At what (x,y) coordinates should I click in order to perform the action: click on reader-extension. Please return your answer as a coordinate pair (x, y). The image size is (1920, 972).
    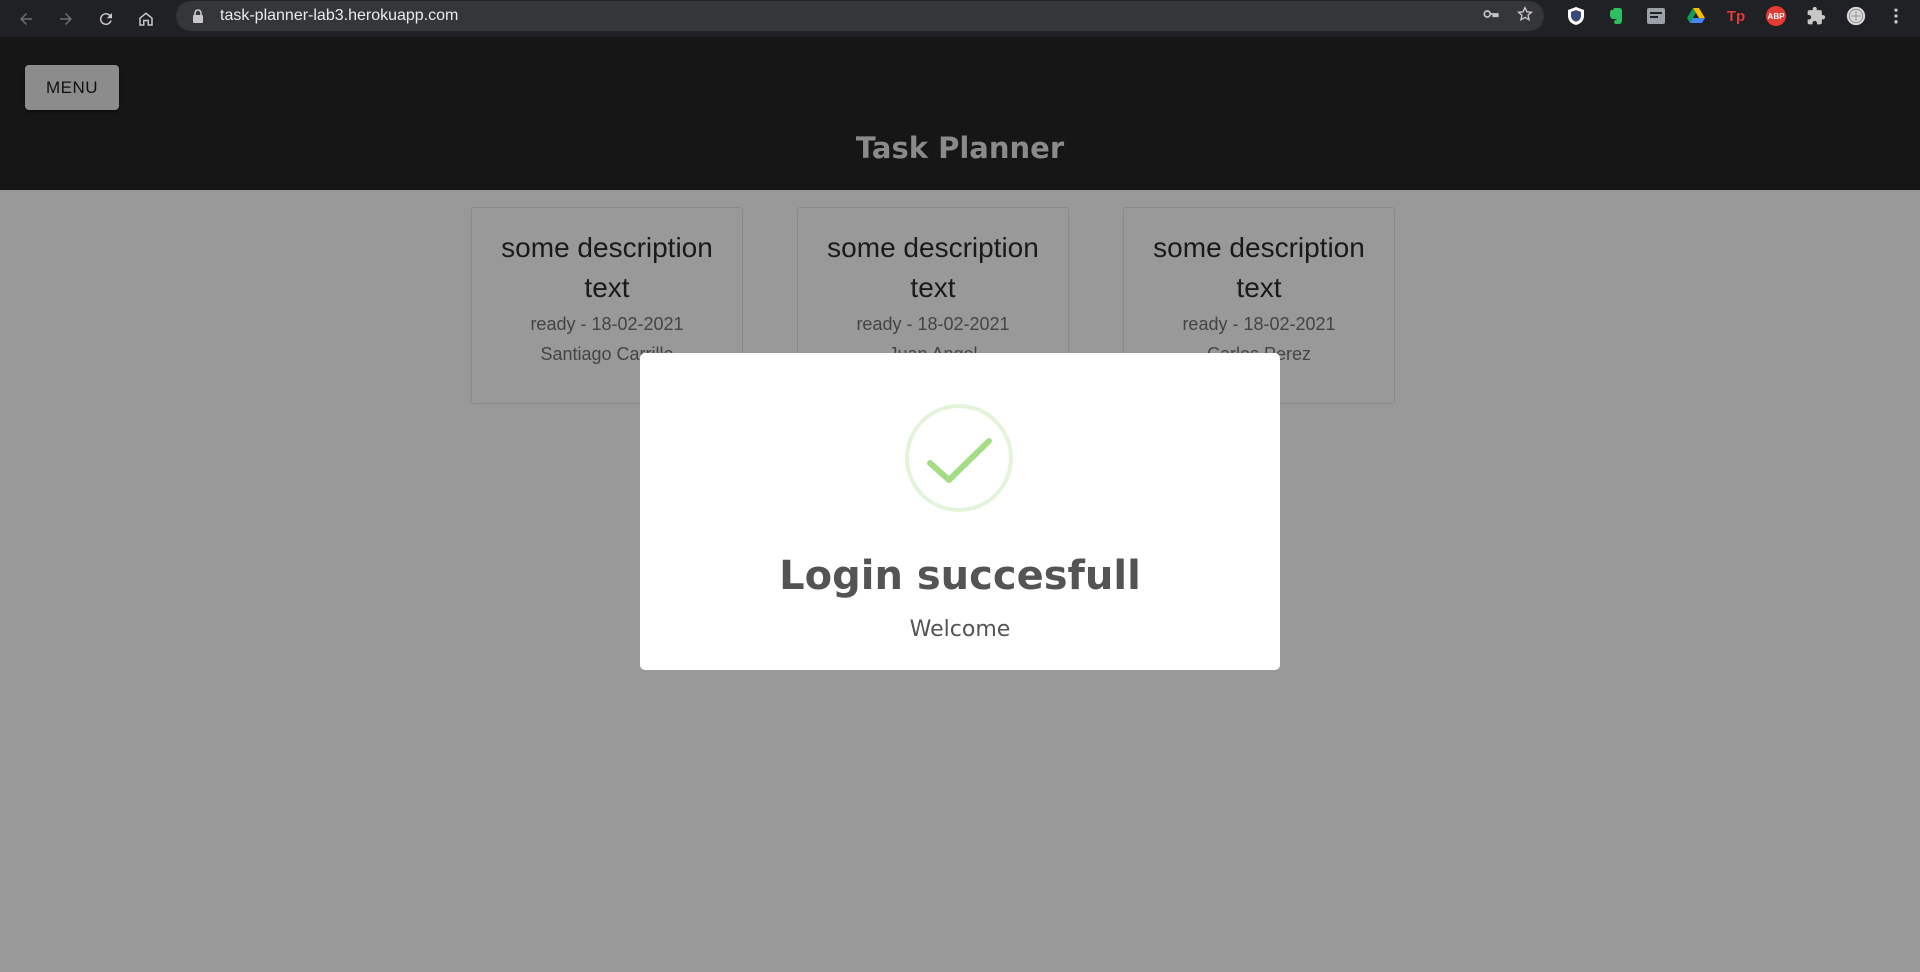
    Looking at the image, I should click on (1656, 16).